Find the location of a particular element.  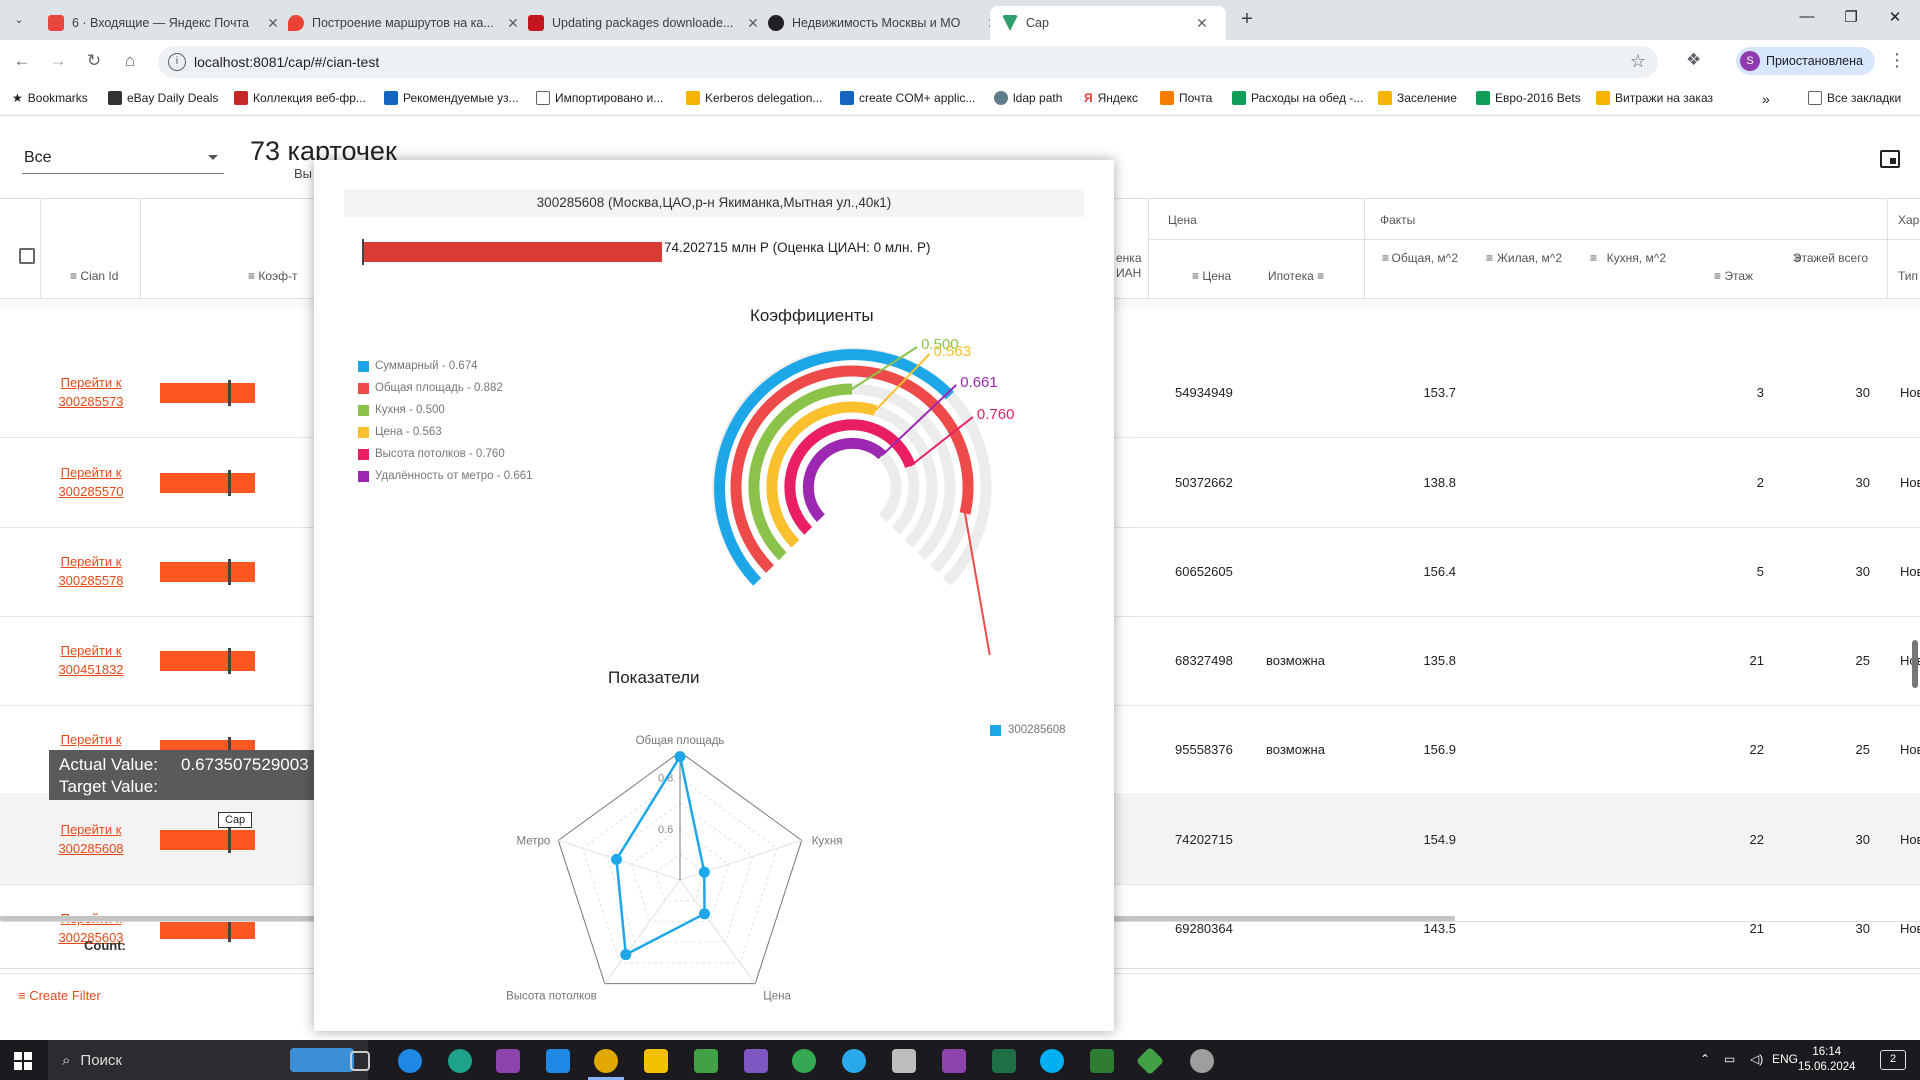

taskbar-clock: 16:14 15.06.2024 is located at coordinates (1827, 1060).